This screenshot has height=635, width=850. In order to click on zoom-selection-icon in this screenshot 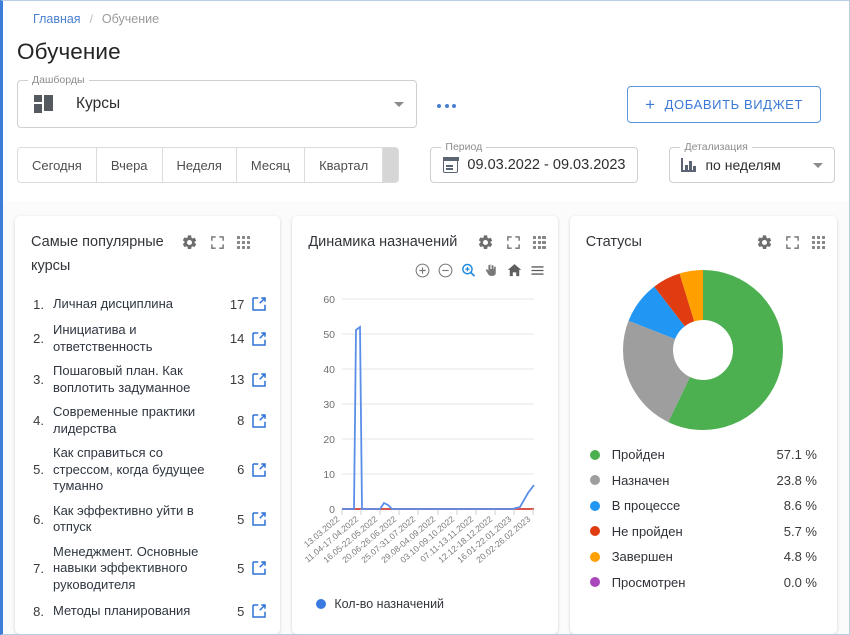, I will do `click(468, 270)`.